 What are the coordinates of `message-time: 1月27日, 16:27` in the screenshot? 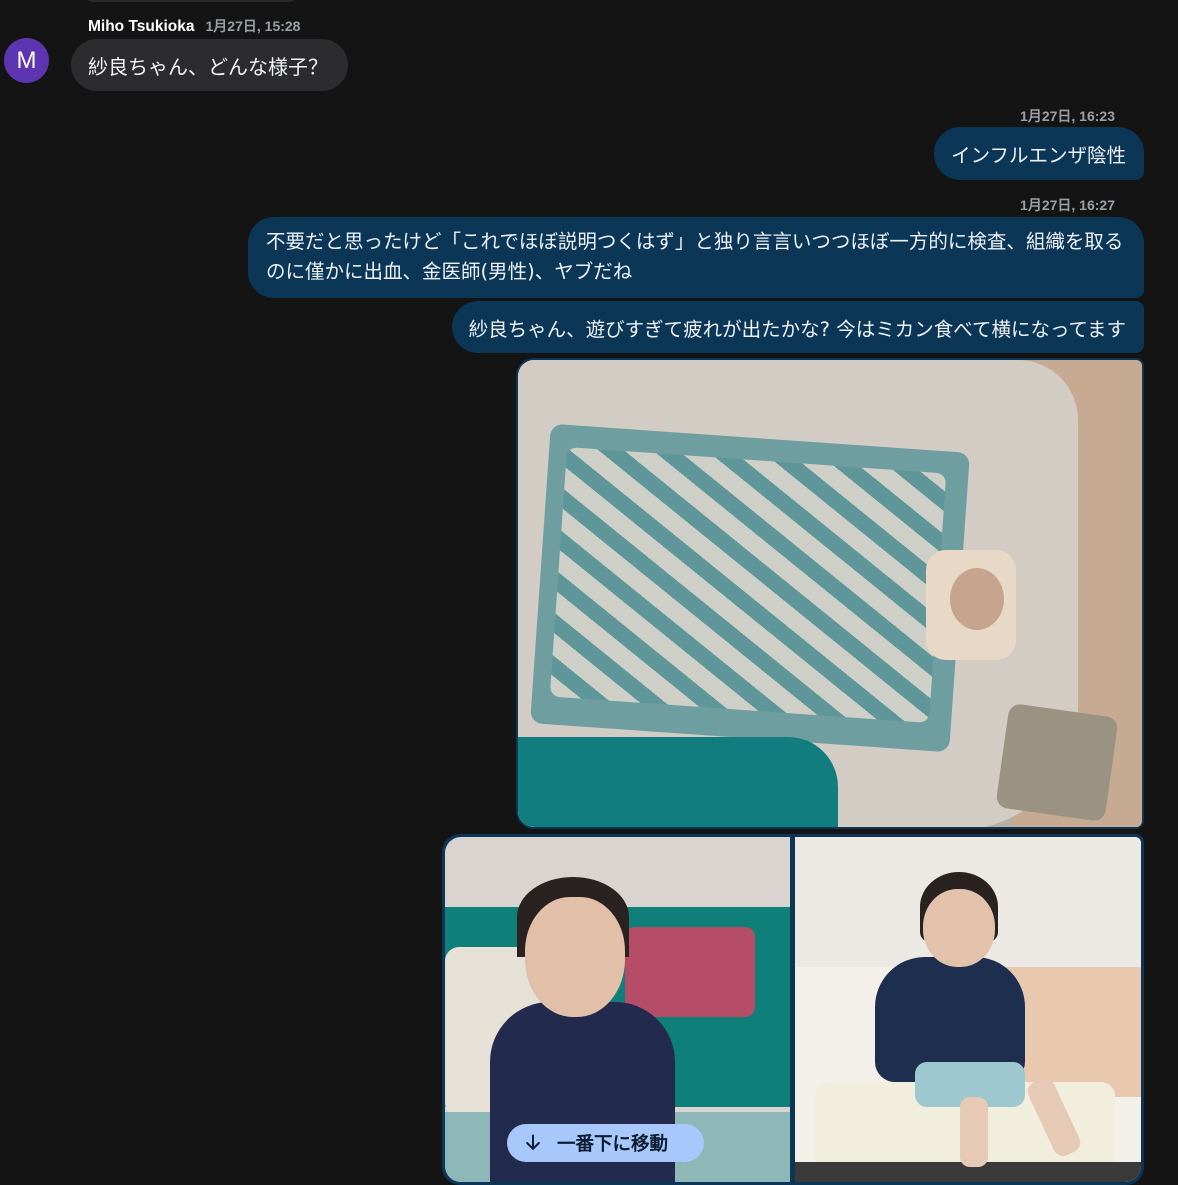 It's located at (1067, 205).